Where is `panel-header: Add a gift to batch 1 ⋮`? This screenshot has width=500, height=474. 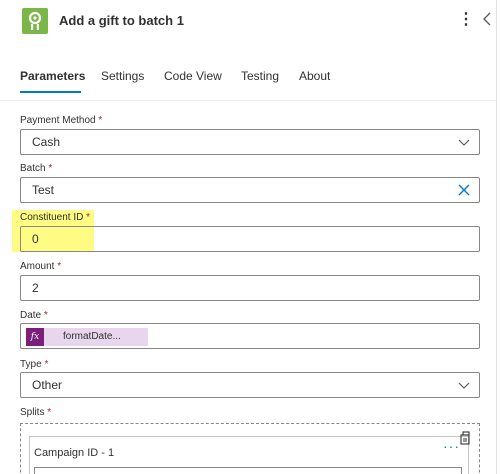
panel-header: Add a gift to batch 1 ⋮ is located at coordinates (250, 24).